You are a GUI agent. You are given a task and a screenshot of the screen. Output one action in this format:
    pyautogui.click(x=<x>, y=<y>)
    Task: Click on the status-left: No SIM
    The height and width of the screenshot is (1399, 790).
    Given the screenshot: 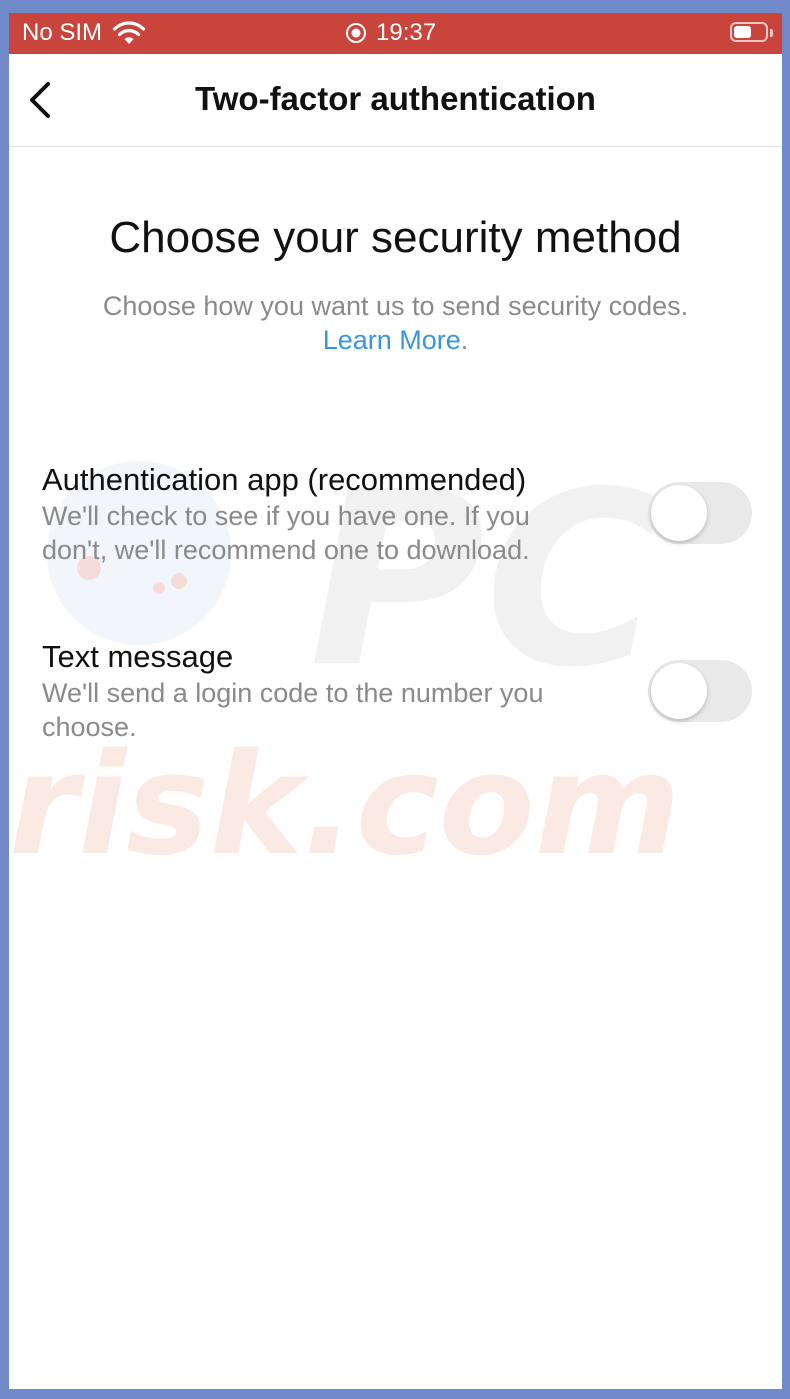 What is the action you would take?
    pyautogui.click(x=84, y=33)
    